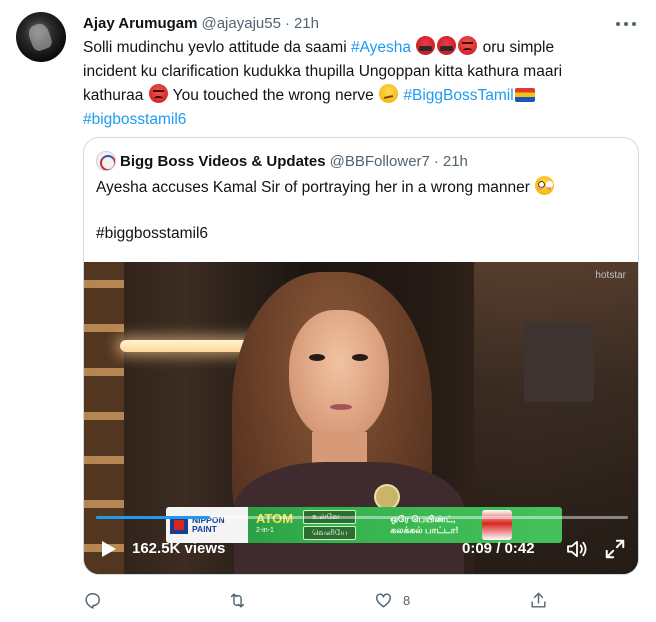 The image size is (656, 622). Describe the element at coordinates (339, 375) in the screenshot. I see `video-frame-face` at that location.